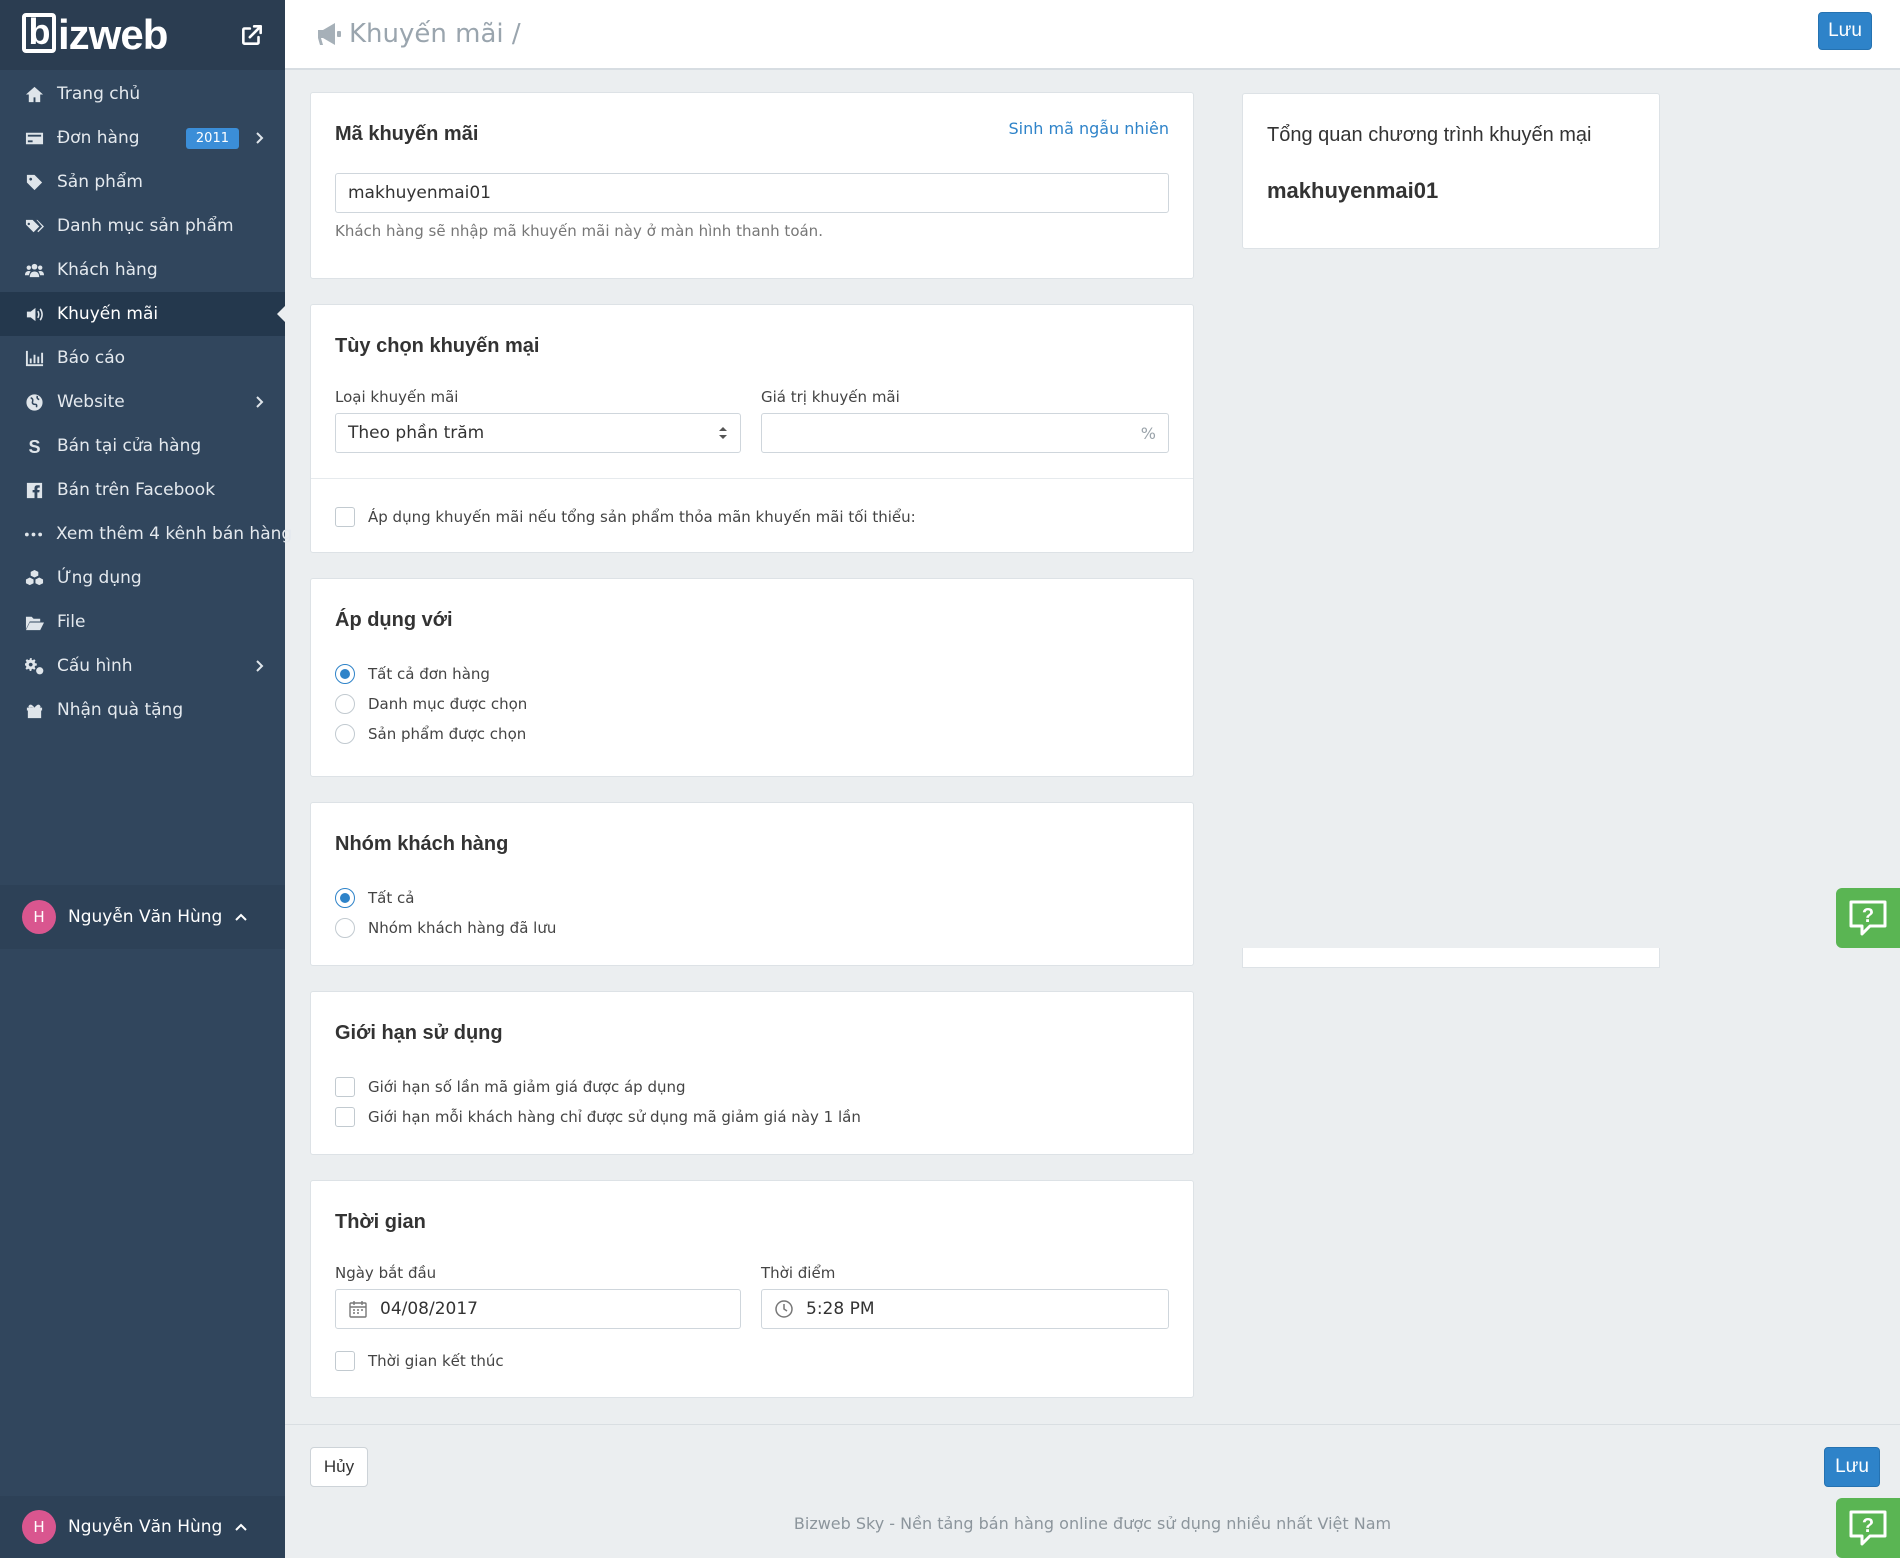  Describe the element at coordinates (339, 1467) in the screenshot. I see `cancel-button: Hủy` at that location.